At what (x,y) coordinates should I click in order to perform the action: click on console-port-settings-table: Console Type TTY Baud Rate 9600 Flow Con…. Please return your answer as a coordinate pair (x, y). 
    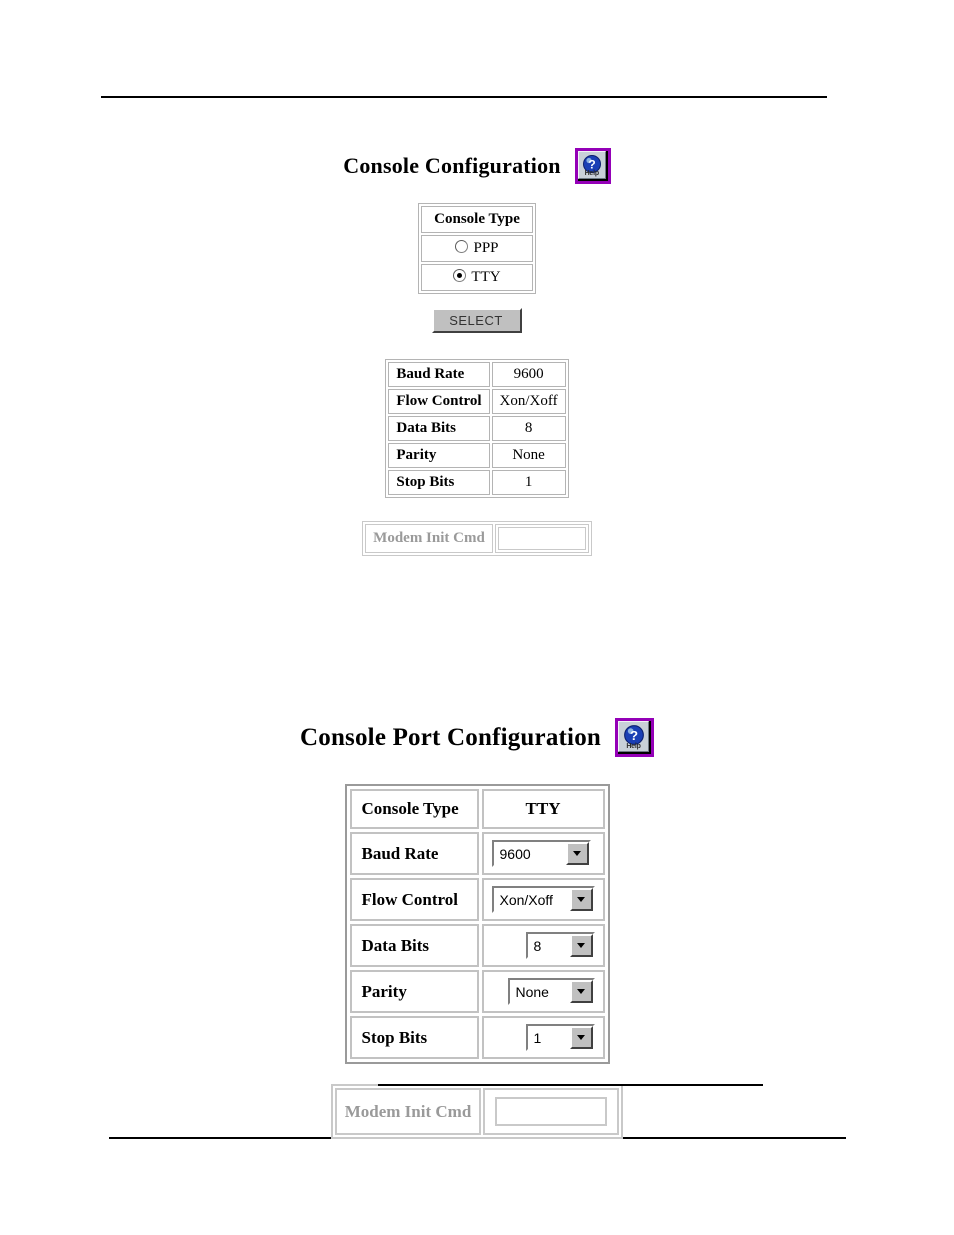
    Looking at the image, I should click on (477, 924).